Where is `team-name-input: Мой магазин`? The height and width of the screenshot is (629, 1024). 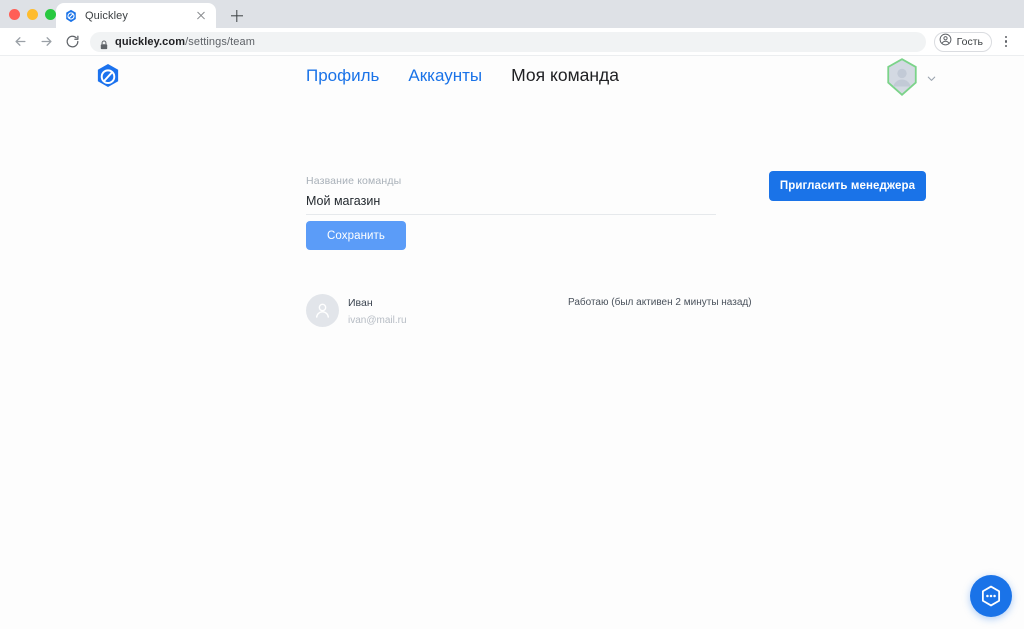
team-name-input: Мой магазин is located at coordinates (343, 201).